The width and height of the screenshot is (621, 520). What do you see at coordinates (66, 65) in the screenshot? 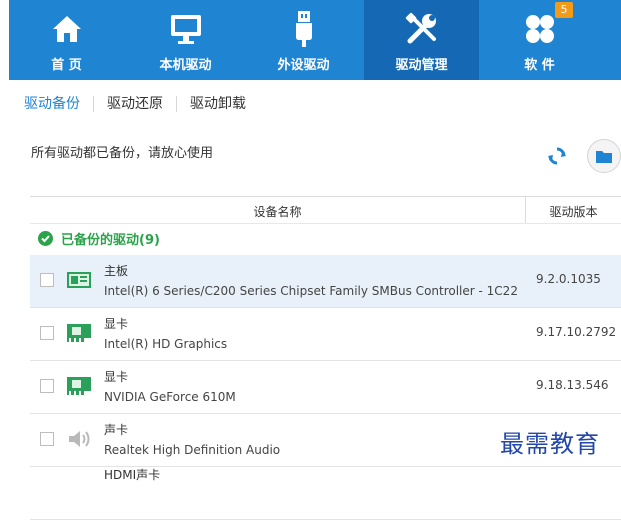
I see `nav-home-label: 首 页` at bounding box center [66, 65].